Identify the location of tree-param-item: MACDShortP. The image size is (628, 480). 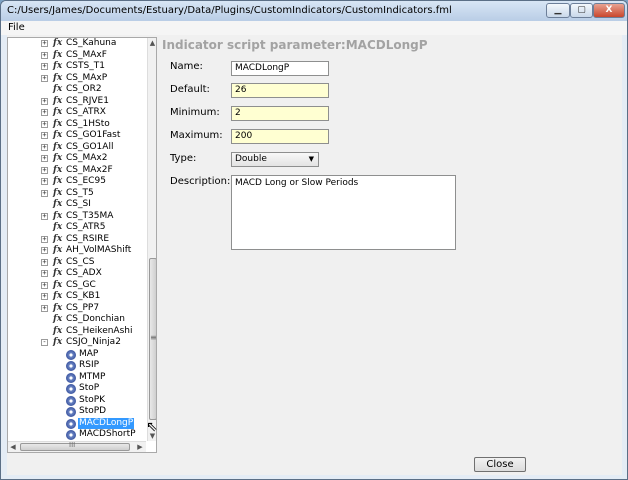
(77, 435).